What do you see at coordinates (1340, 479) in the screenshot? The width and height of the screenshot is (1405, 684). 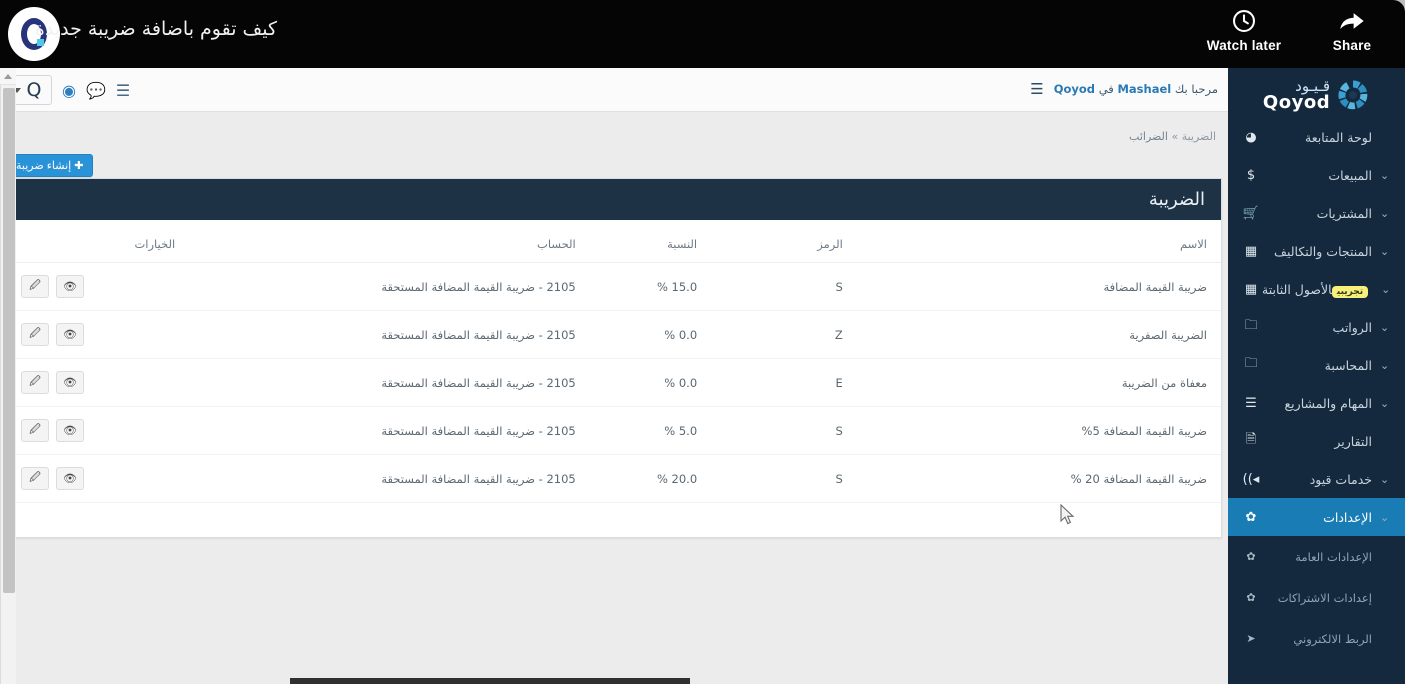 I see `sidebar-item-label: خدمات قيود` at bounding box center [1340, 479].